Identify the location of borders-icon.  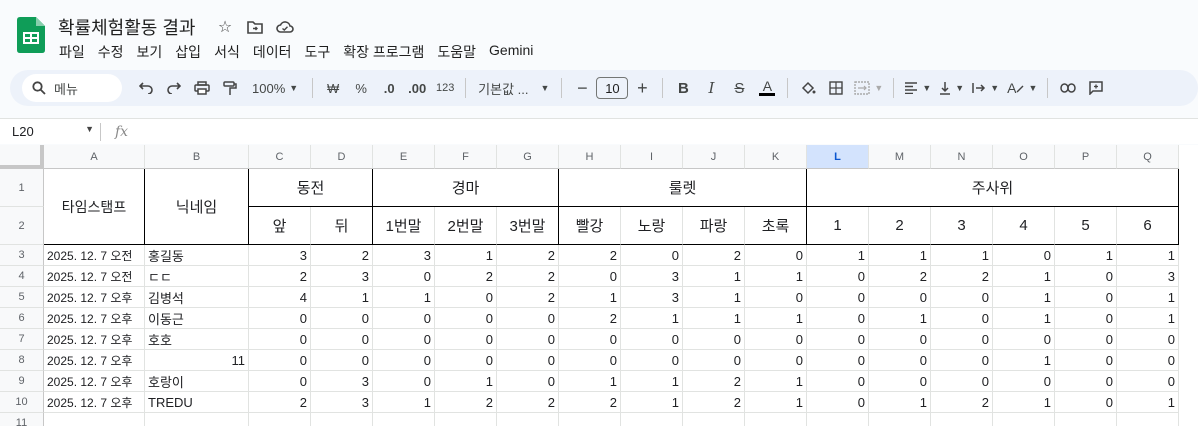
(836, 88).